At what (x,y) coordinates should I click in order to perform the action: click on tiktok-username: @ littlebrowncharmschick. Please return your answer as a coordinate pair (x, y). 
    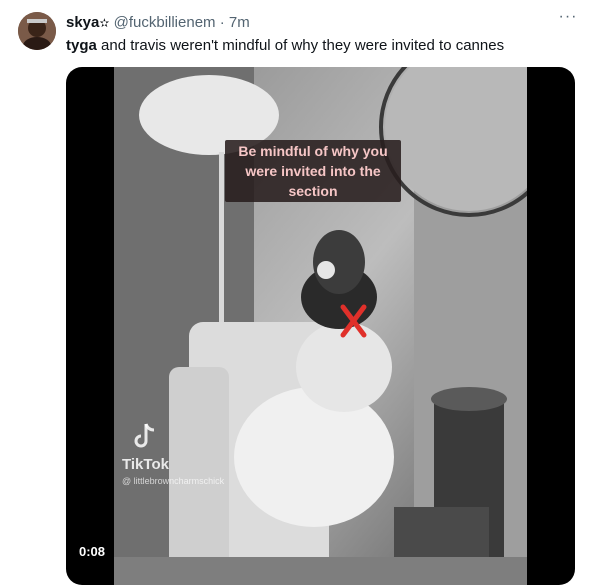
    Looking at the image, I should click on (173, 481).